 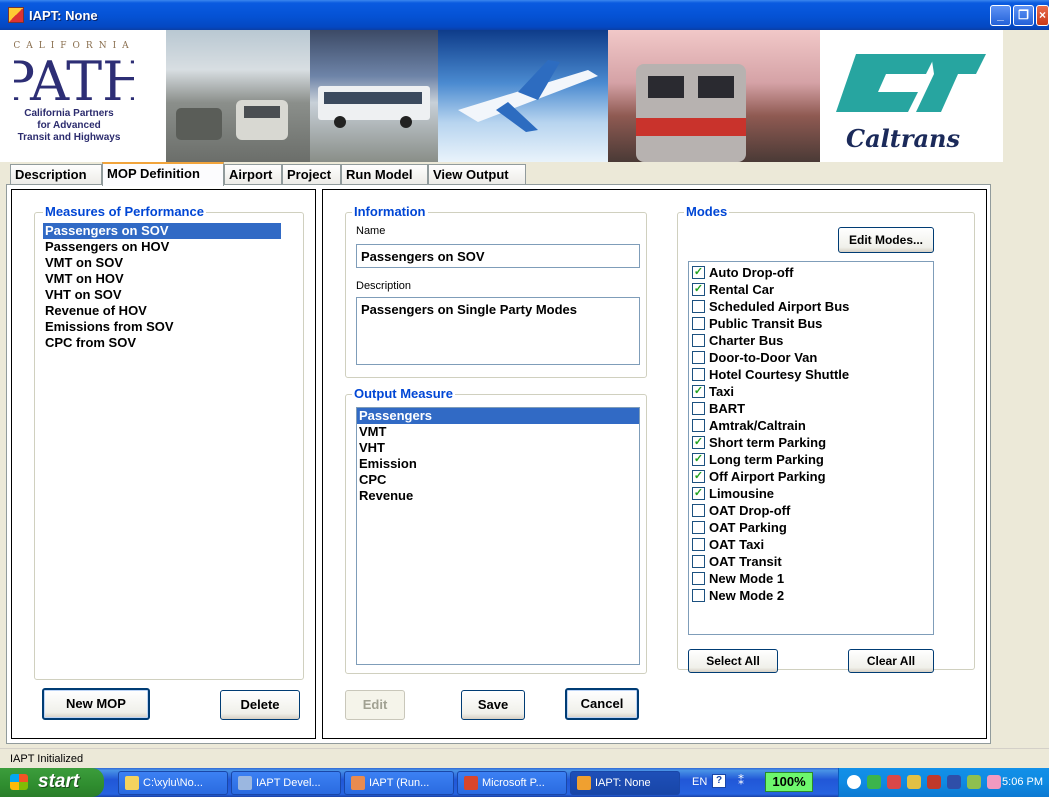 I want to click on language-options-icon: ⁑, so click(x=741, y=781).